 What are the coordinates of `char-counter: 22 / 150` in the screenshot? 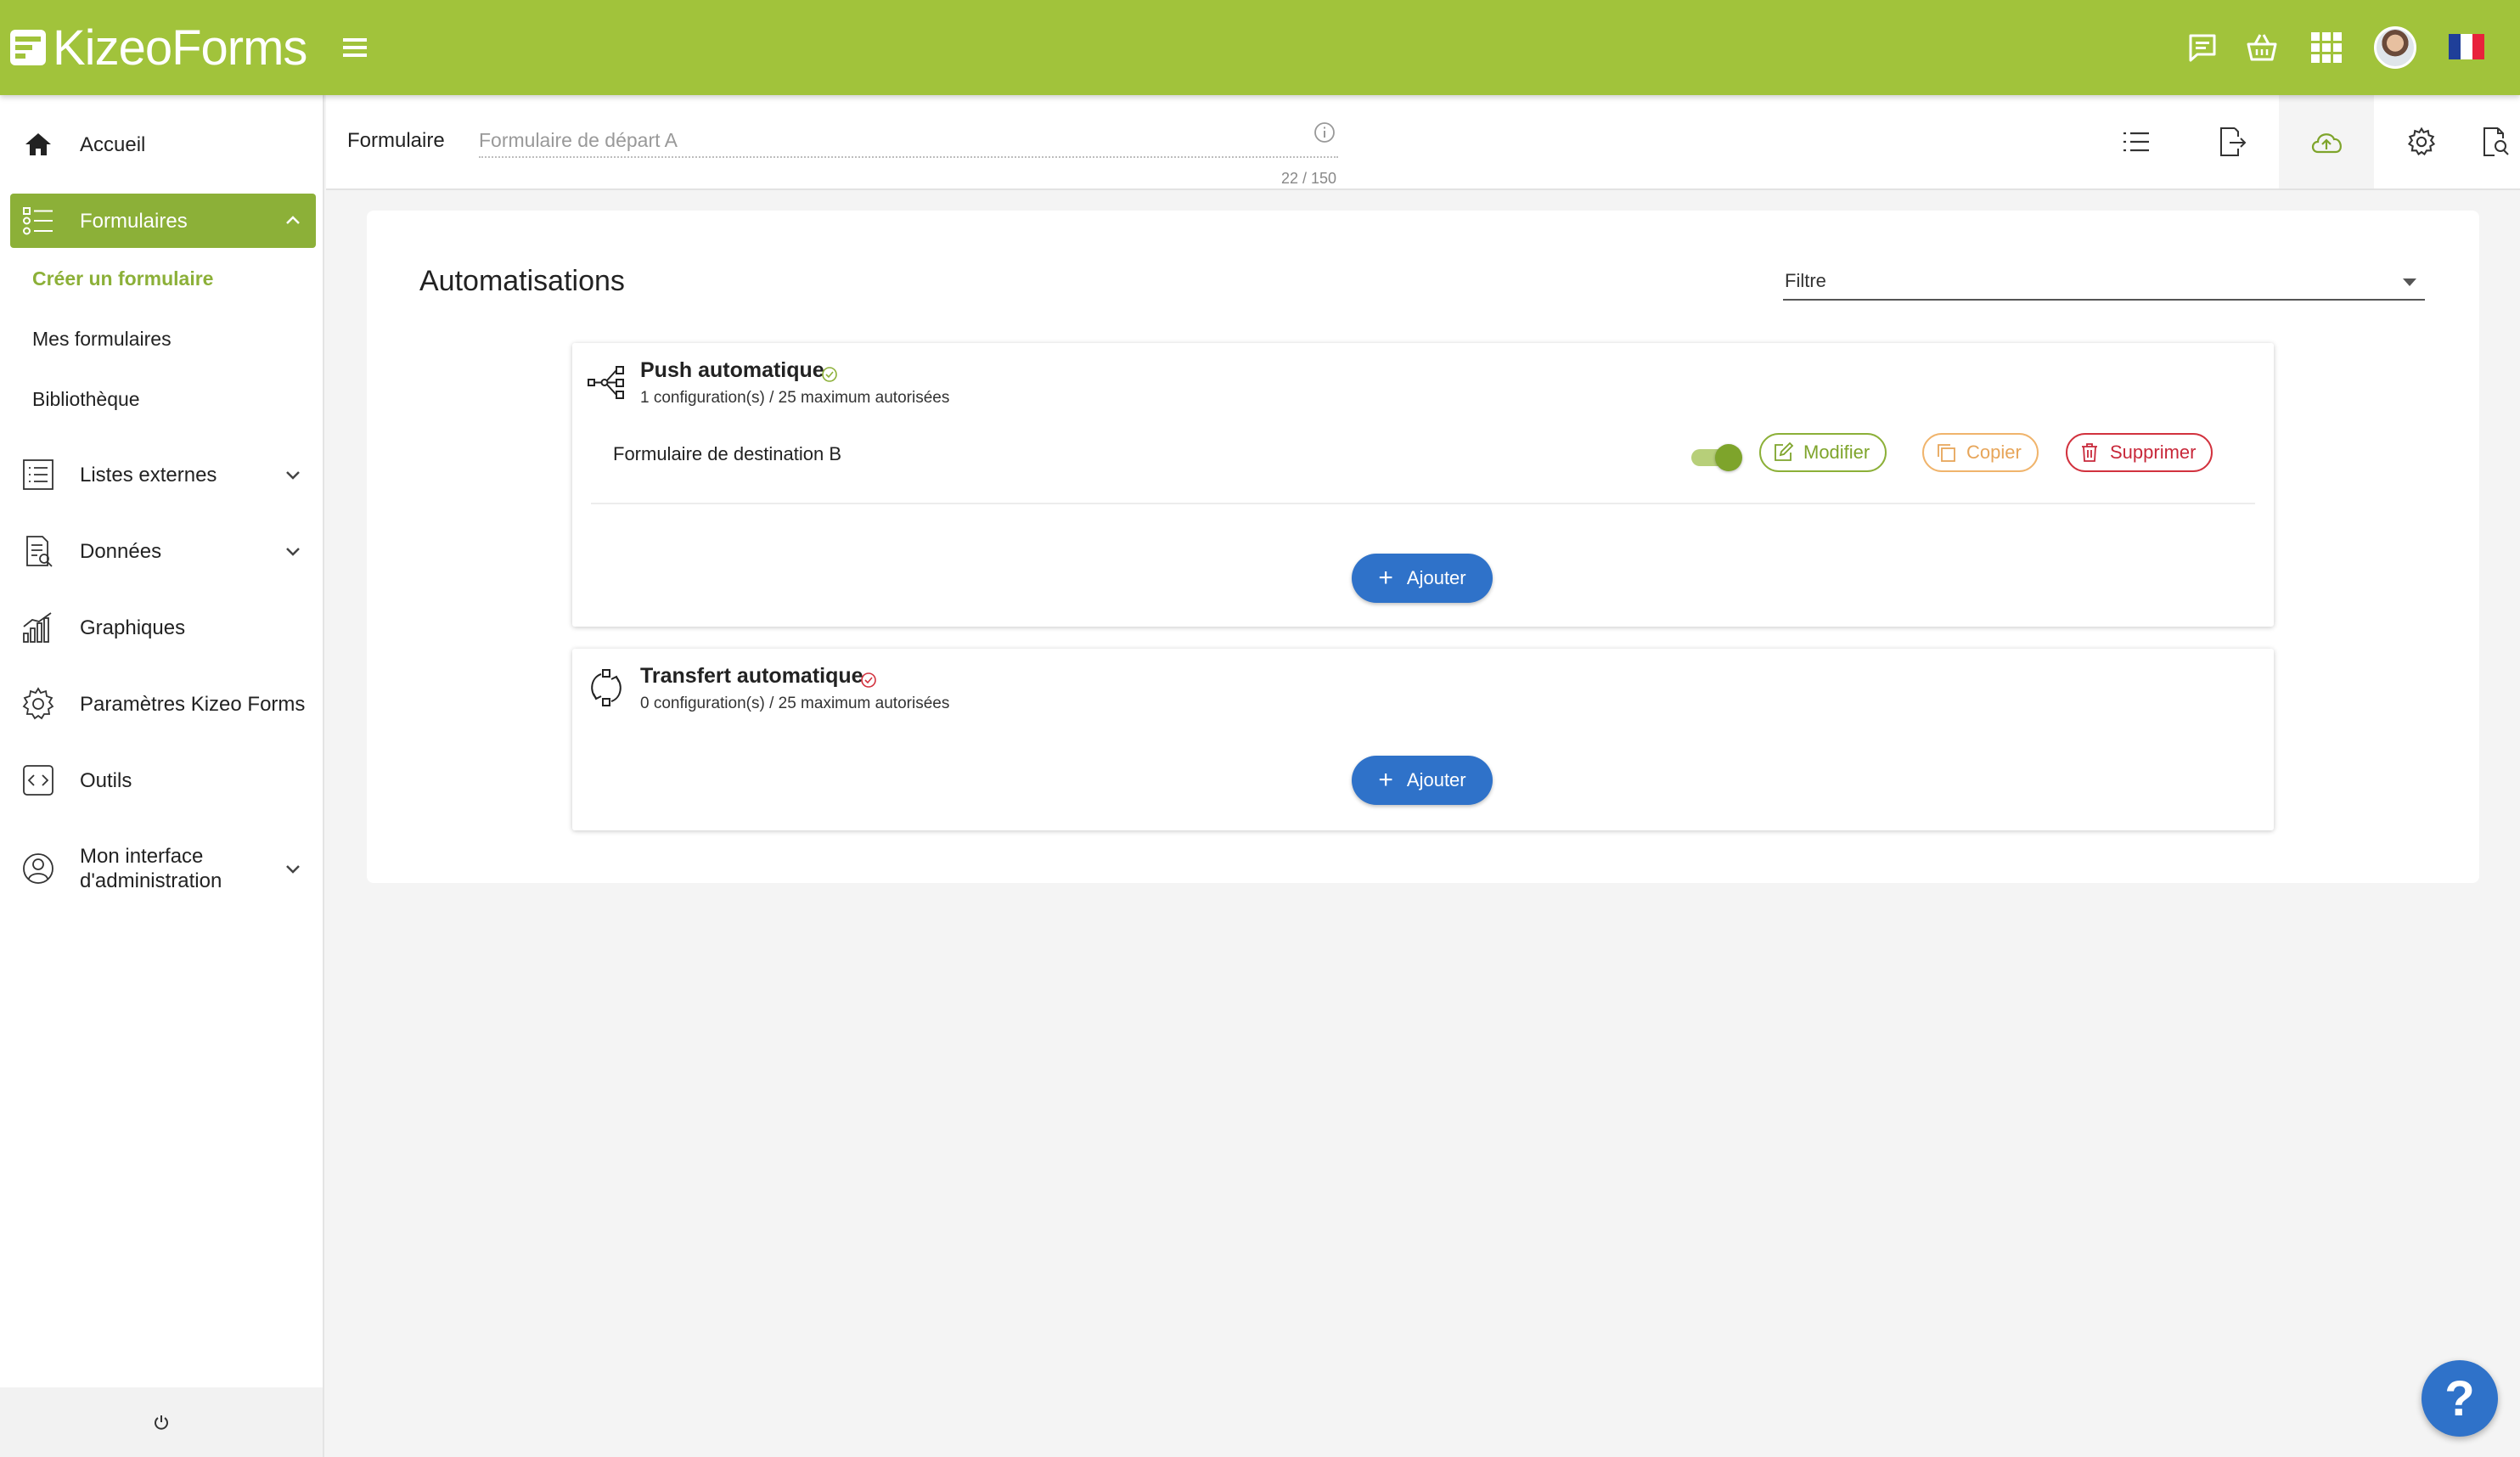 It's located at (1308, 178).